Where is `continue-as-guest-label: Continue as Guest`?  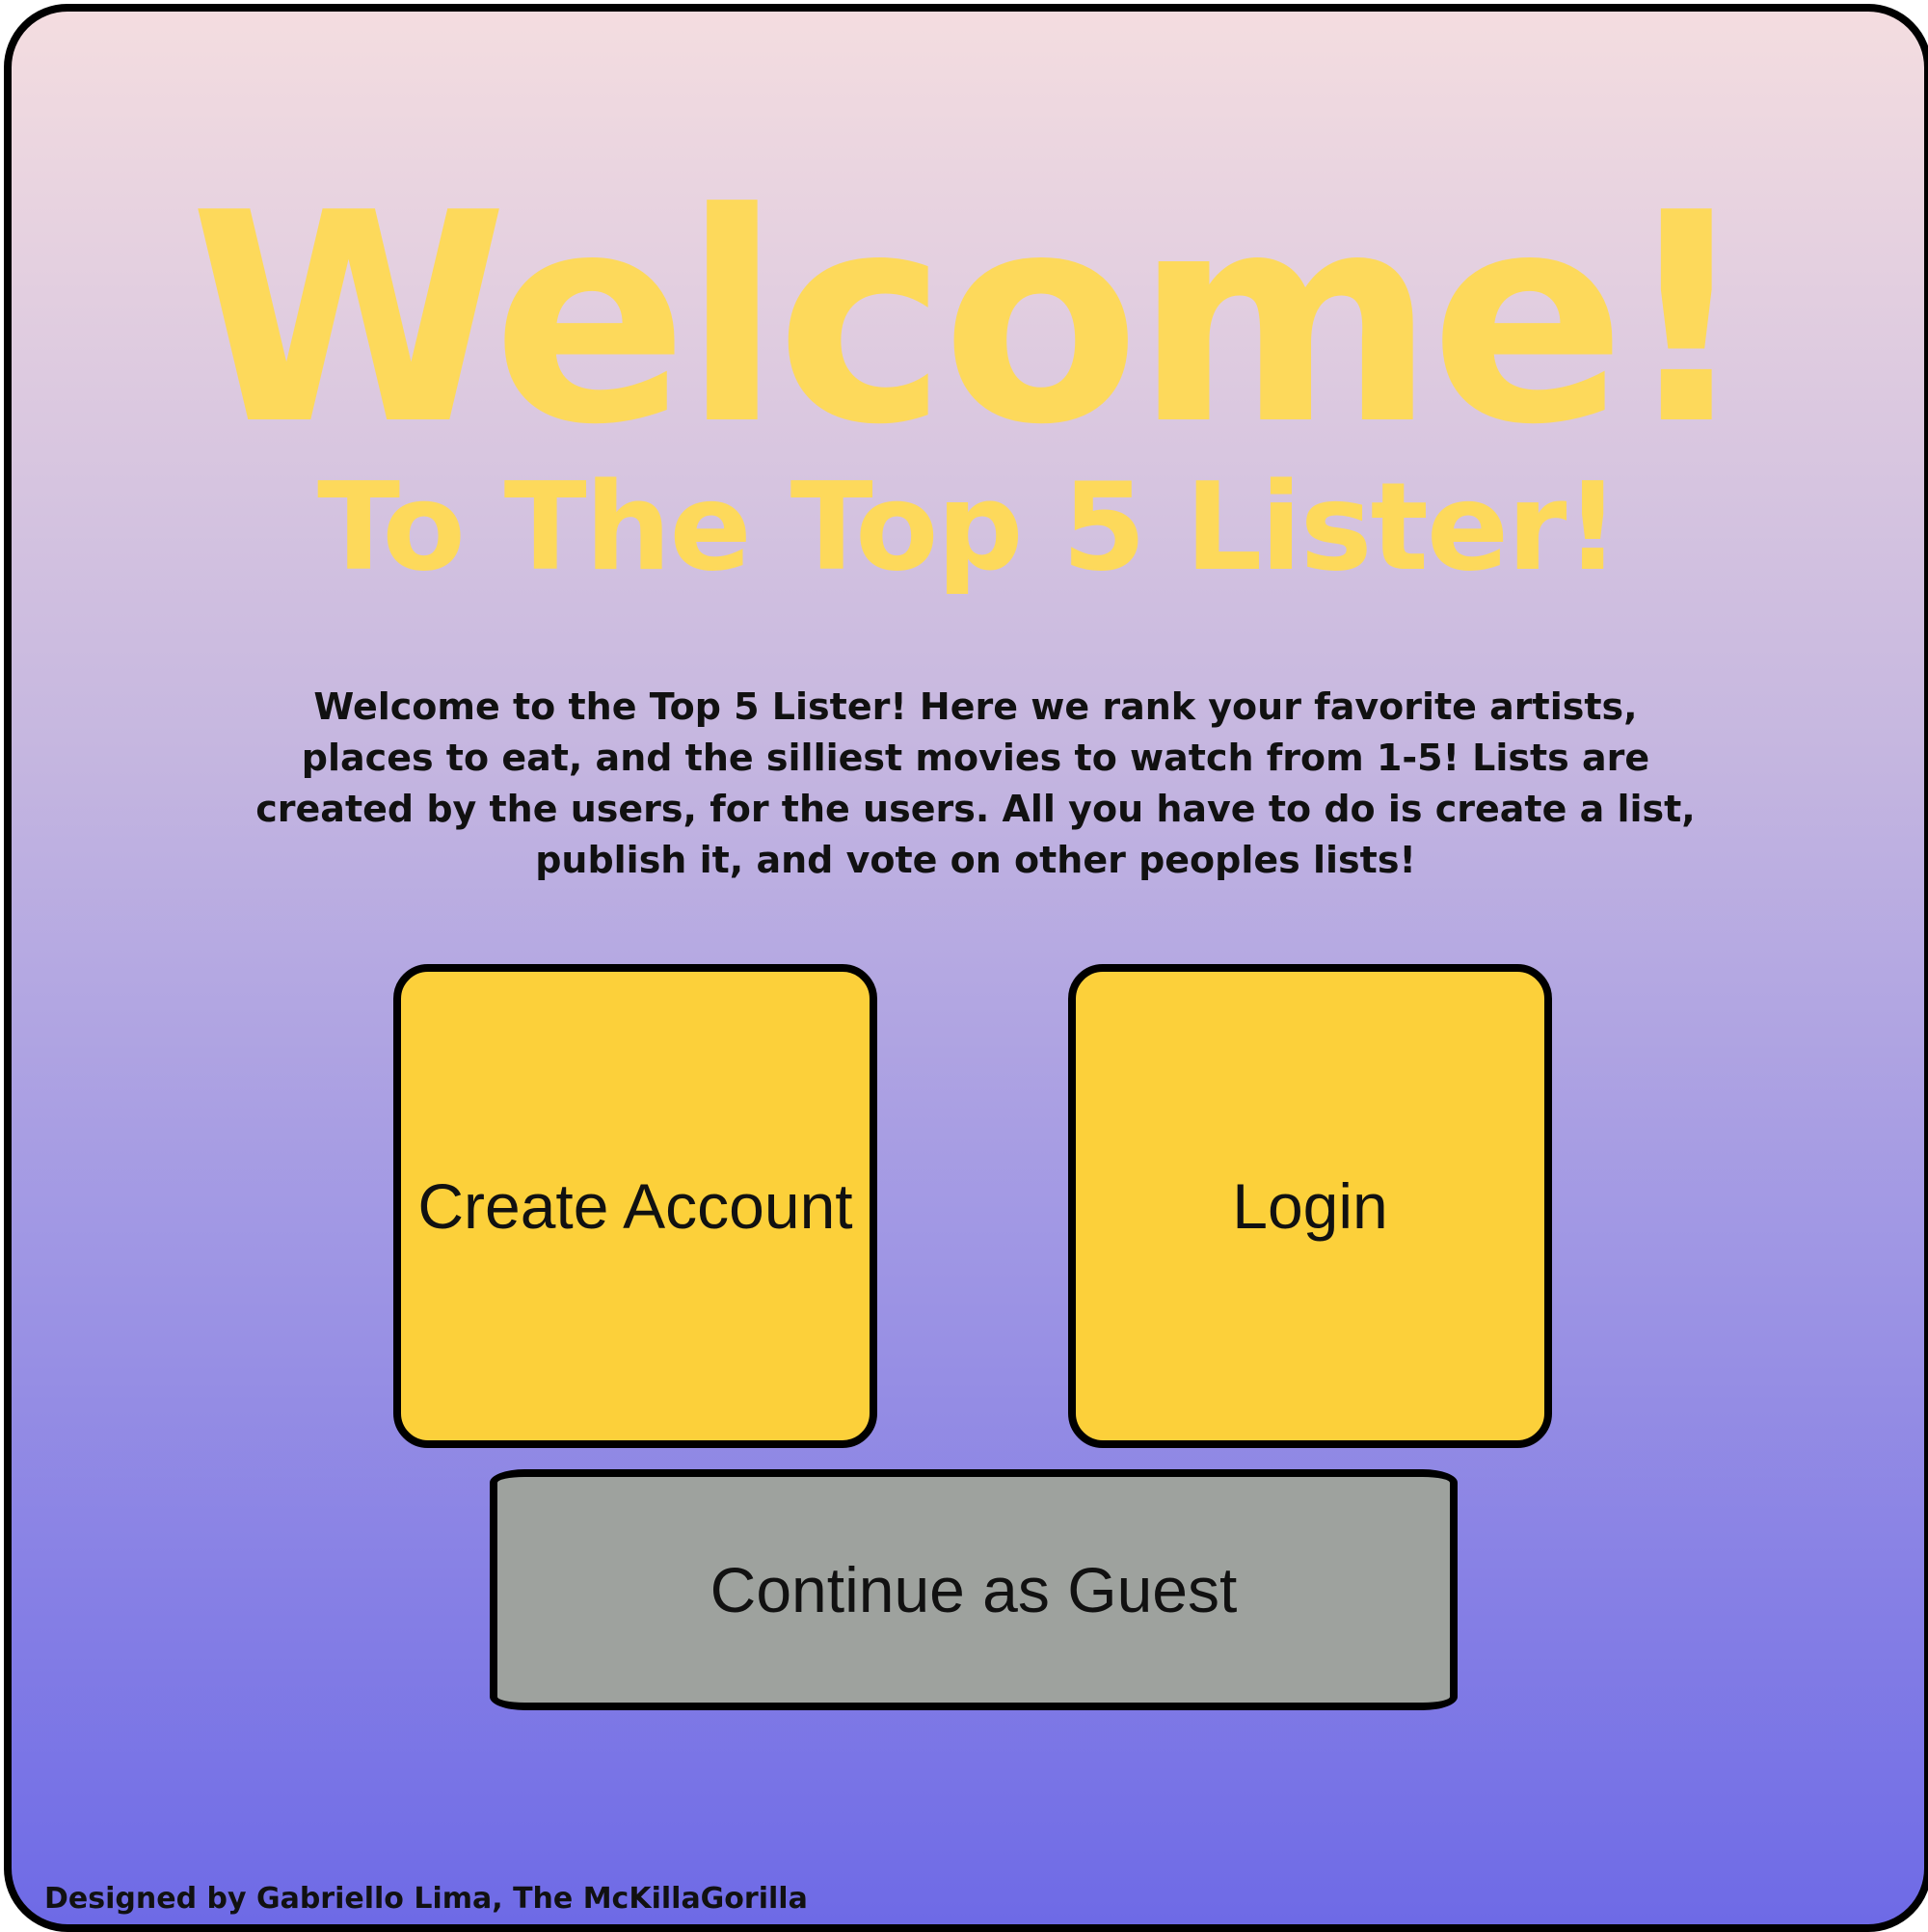
continue-as-guest-label: Continue as Guest is located at coordinates (974, 1590).